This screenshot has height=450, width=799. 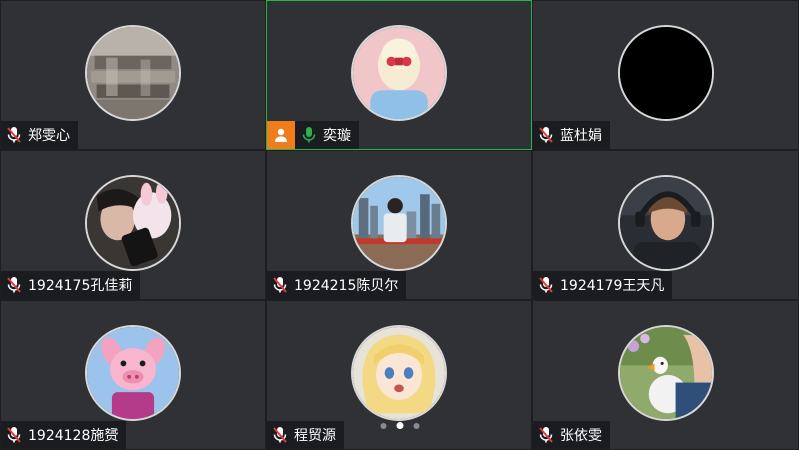 I want to click on name-bar: 程贸源, so click(x=305, y=435).